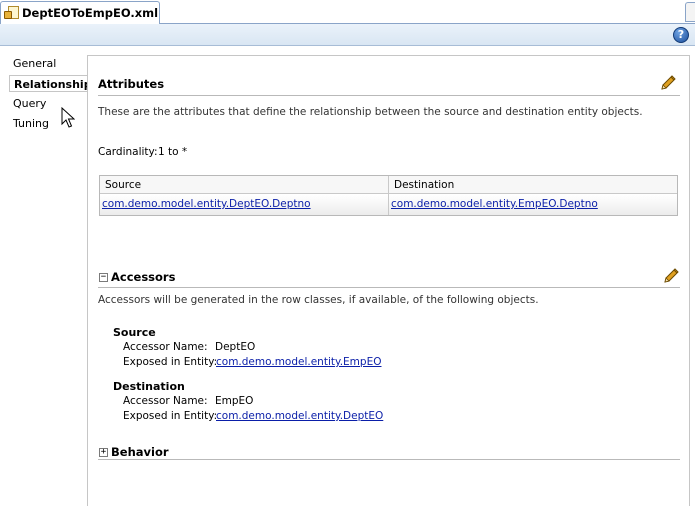 The image size is (695, 506). Describe the element at coordinates (29, 103) in the screenshot. I see `nav-item-query: Query` at that location.